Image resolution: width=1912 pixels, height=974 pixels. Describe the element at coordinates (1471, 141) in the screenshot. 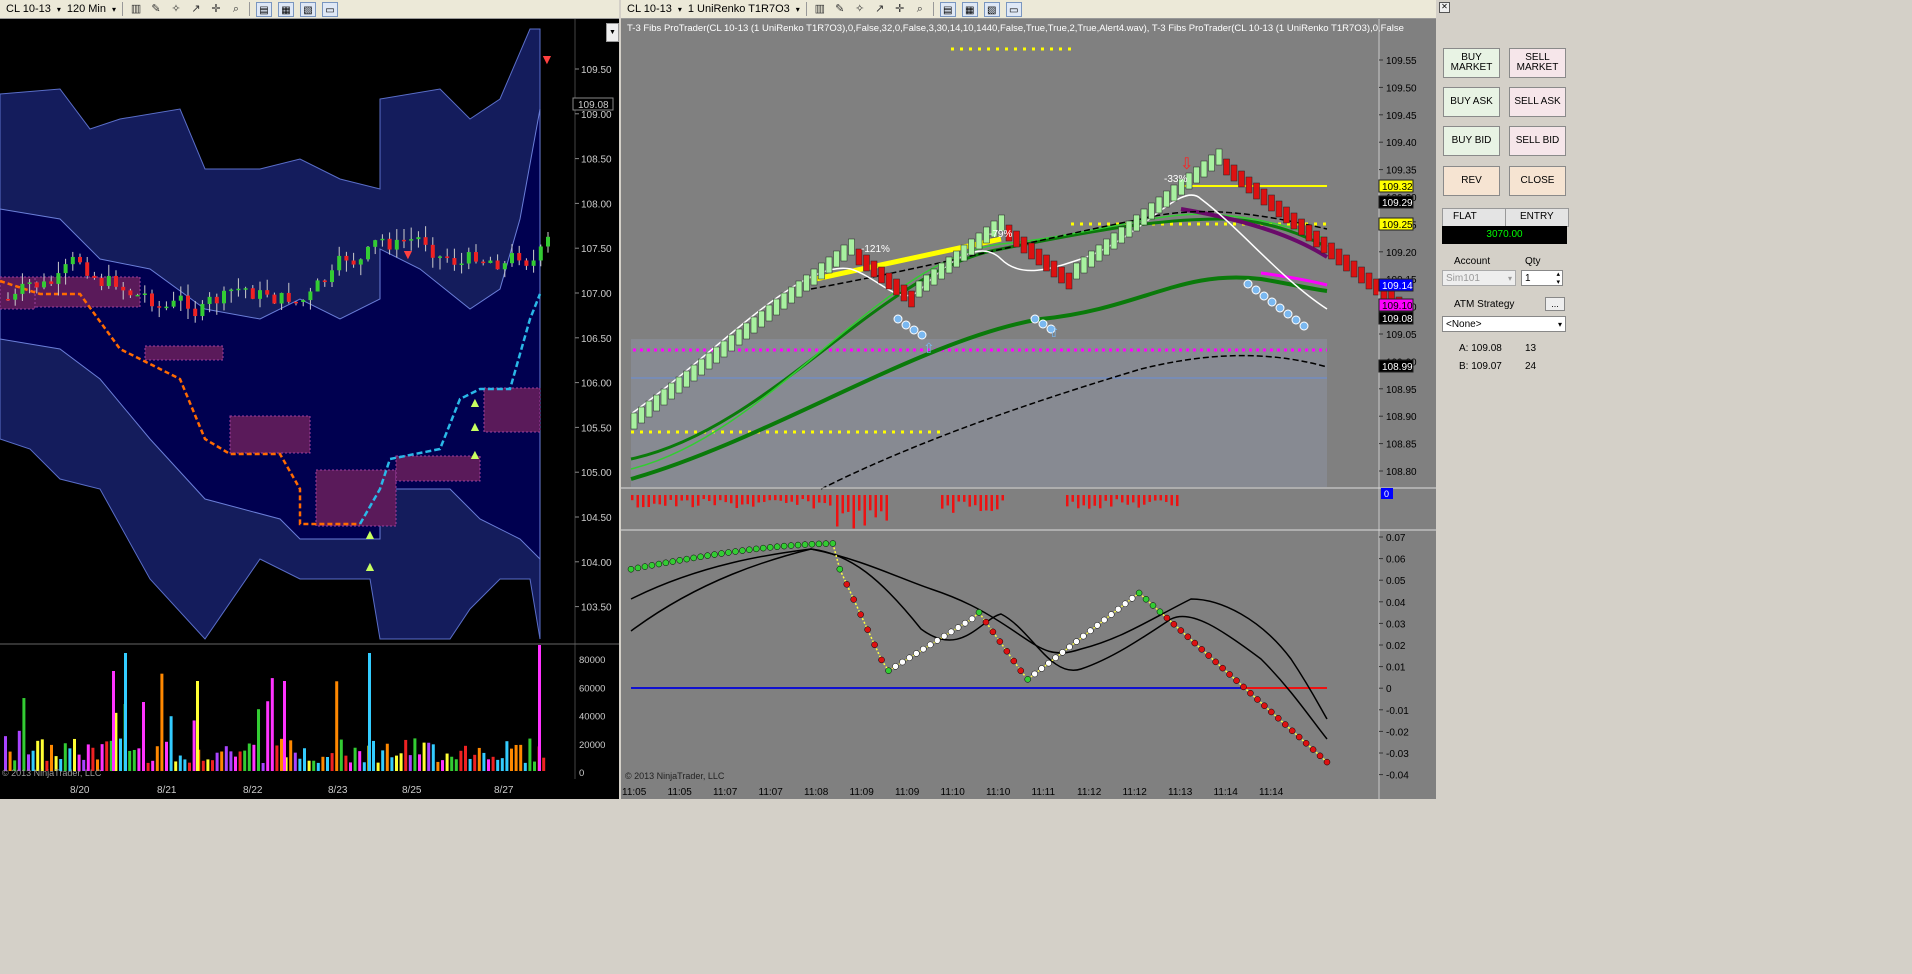

I see `buy-bid-button: BUY BID` at that location.